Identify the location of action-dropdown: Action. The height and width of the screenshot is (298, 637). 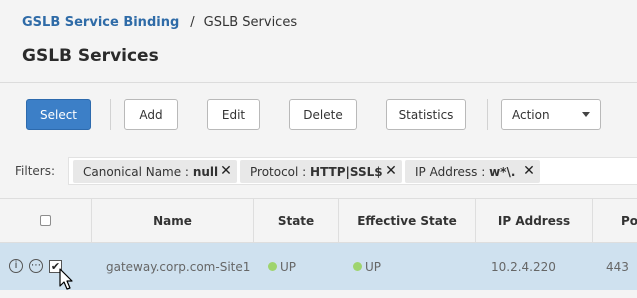
(551, 114).